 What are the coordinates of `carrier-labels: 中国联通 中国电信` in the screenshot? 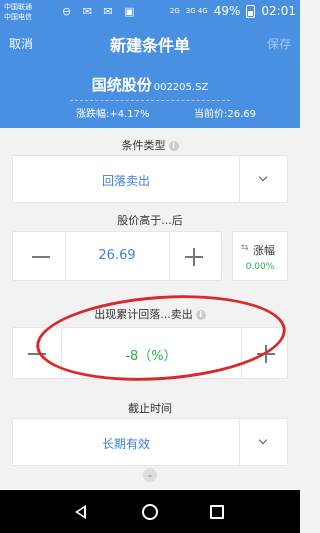 It's located at (18, 12).